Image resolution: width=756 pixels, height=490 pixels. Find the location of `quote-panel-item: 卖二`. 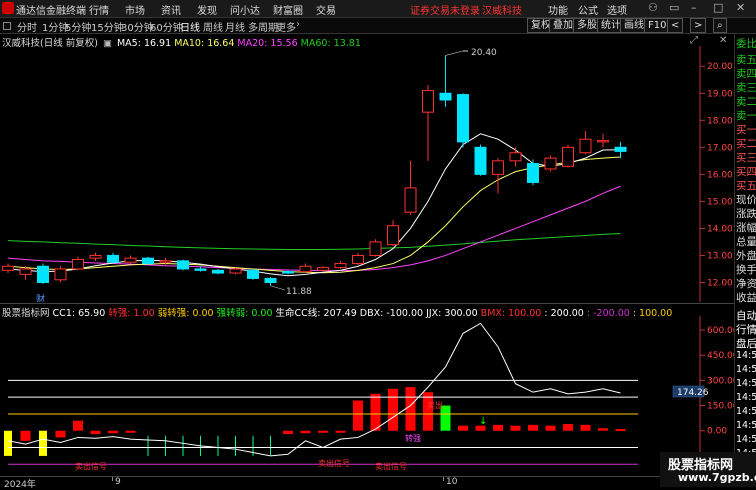

quote-panel-item: 卖二 is located at coordinates (746, 101).